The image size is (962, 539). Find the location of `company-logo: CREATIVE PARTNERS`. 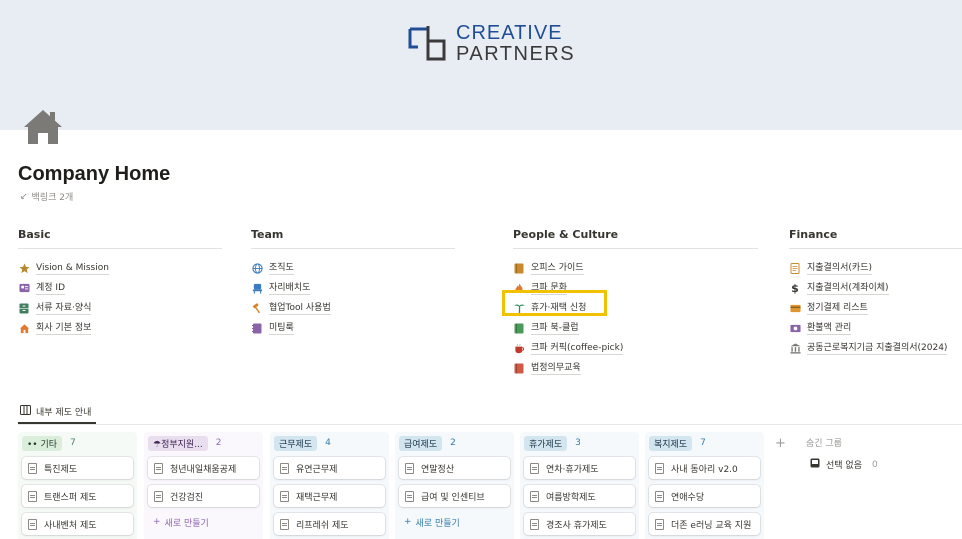

company-logo: CREATIVE PARTNERS is located at coordinates (491, 43).